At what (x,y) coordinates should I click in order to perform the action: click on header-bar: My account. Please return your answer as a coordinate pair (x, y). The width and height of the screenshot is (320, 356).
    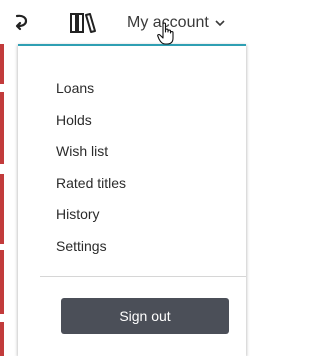
    Looking at the image, I should click on (129, 22).